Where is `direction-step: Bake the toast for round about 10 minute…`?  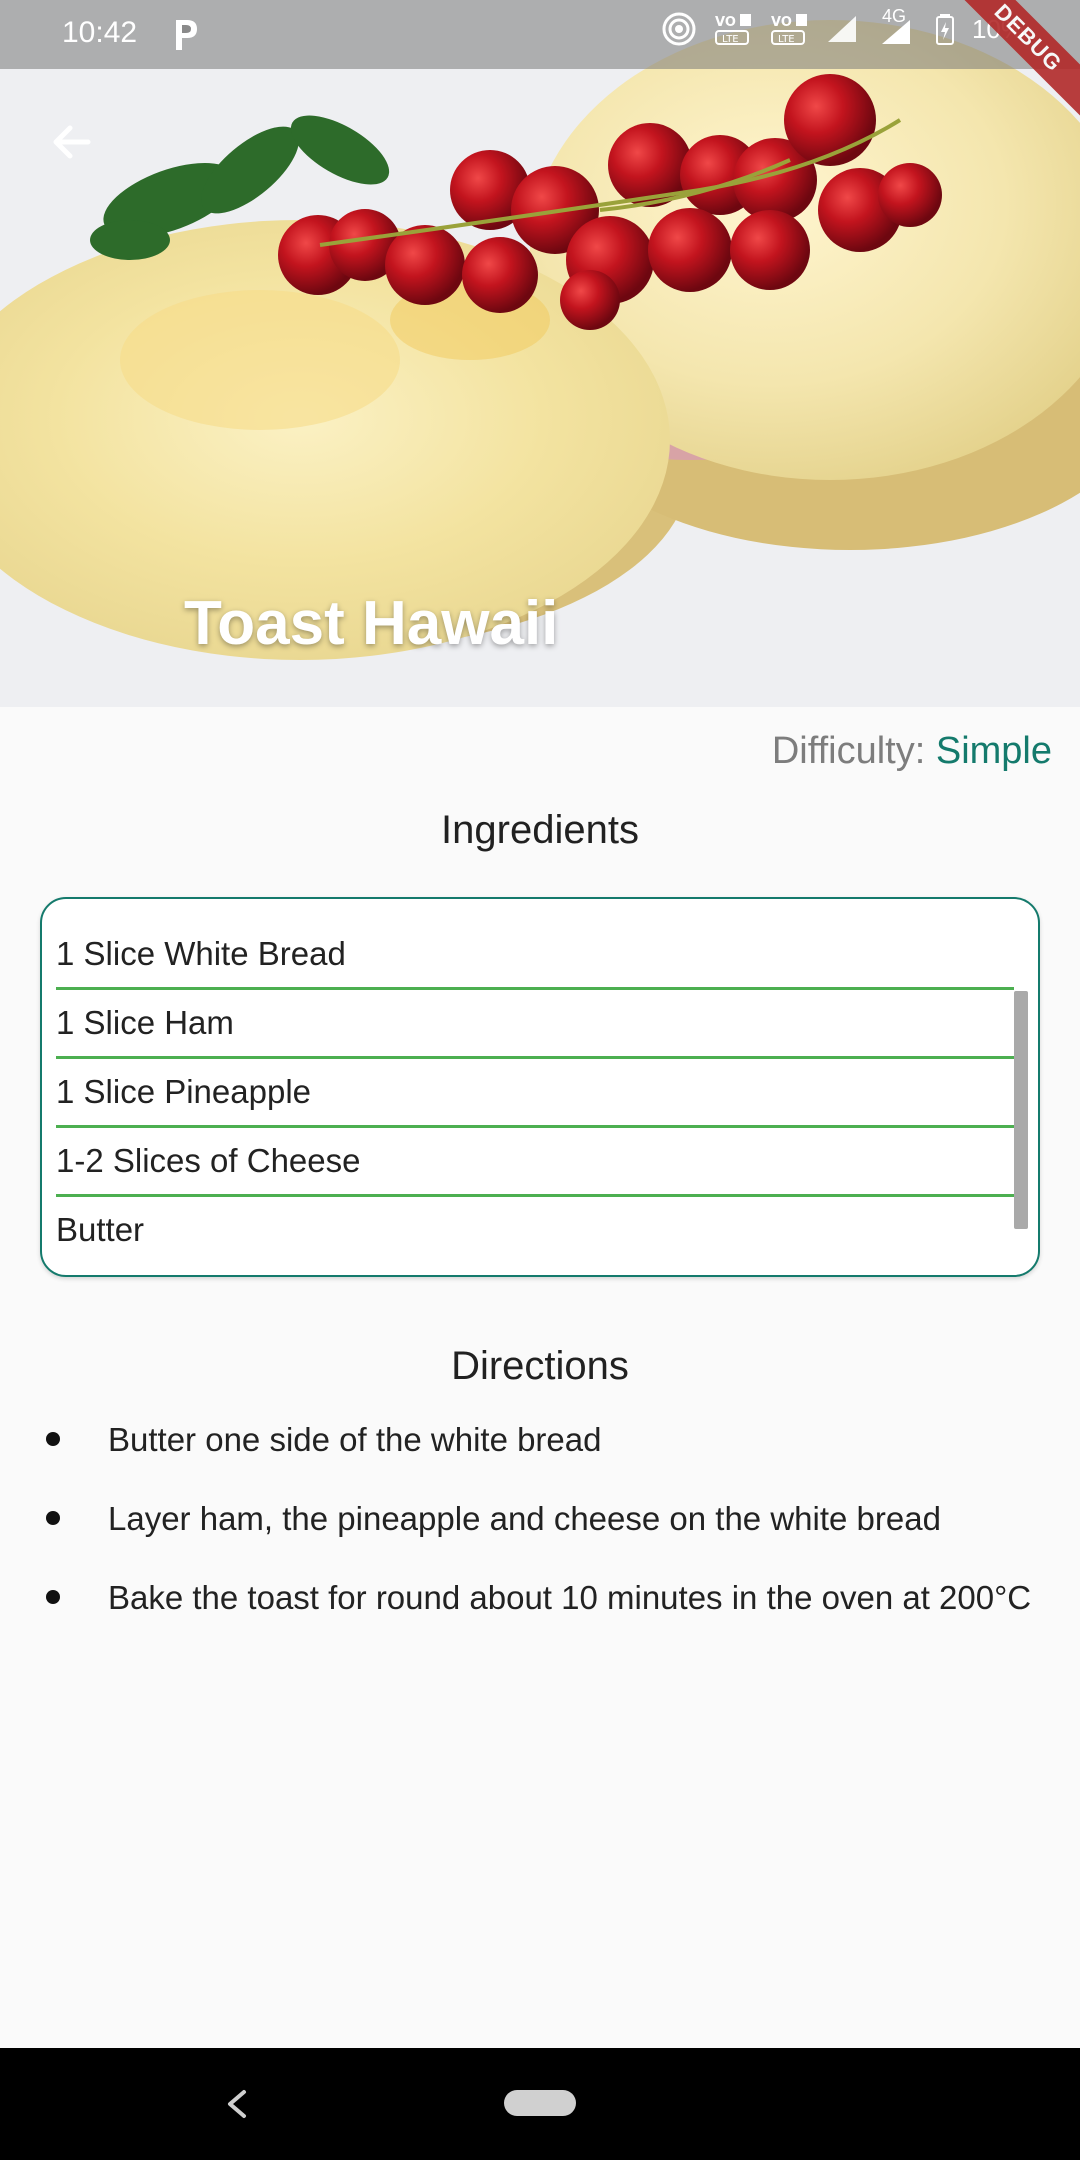 direction-step: Bake the toast for round about 10 minute… is located at coordinates (540, 1598).